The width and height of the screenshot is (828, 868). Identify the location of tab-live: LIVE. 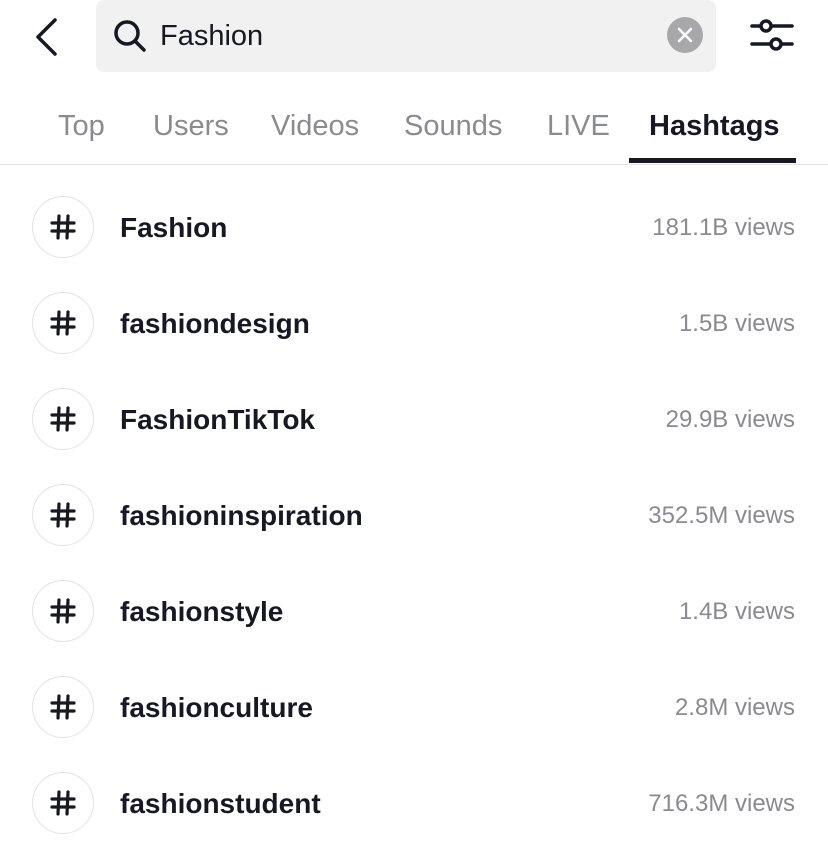
(578, 126).